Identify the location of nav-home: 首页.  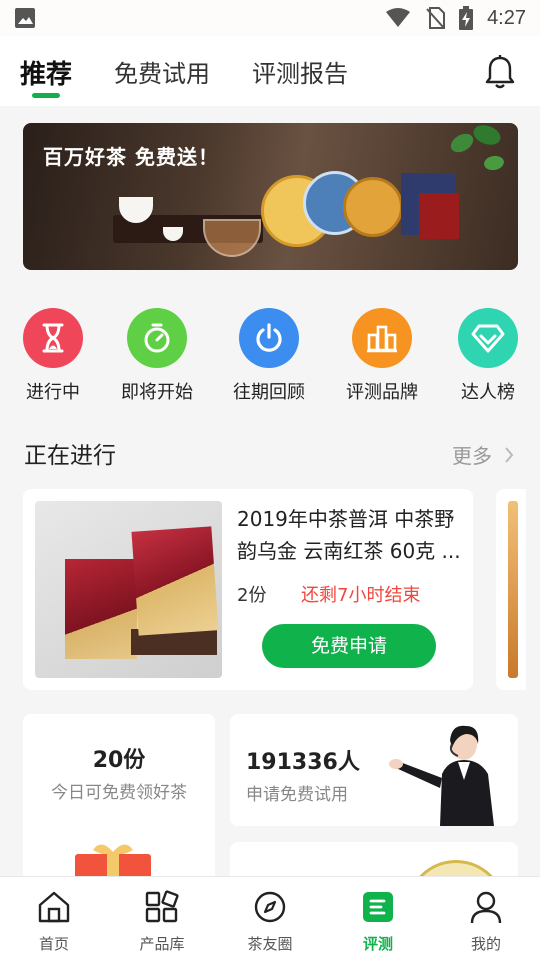
(54, 918).